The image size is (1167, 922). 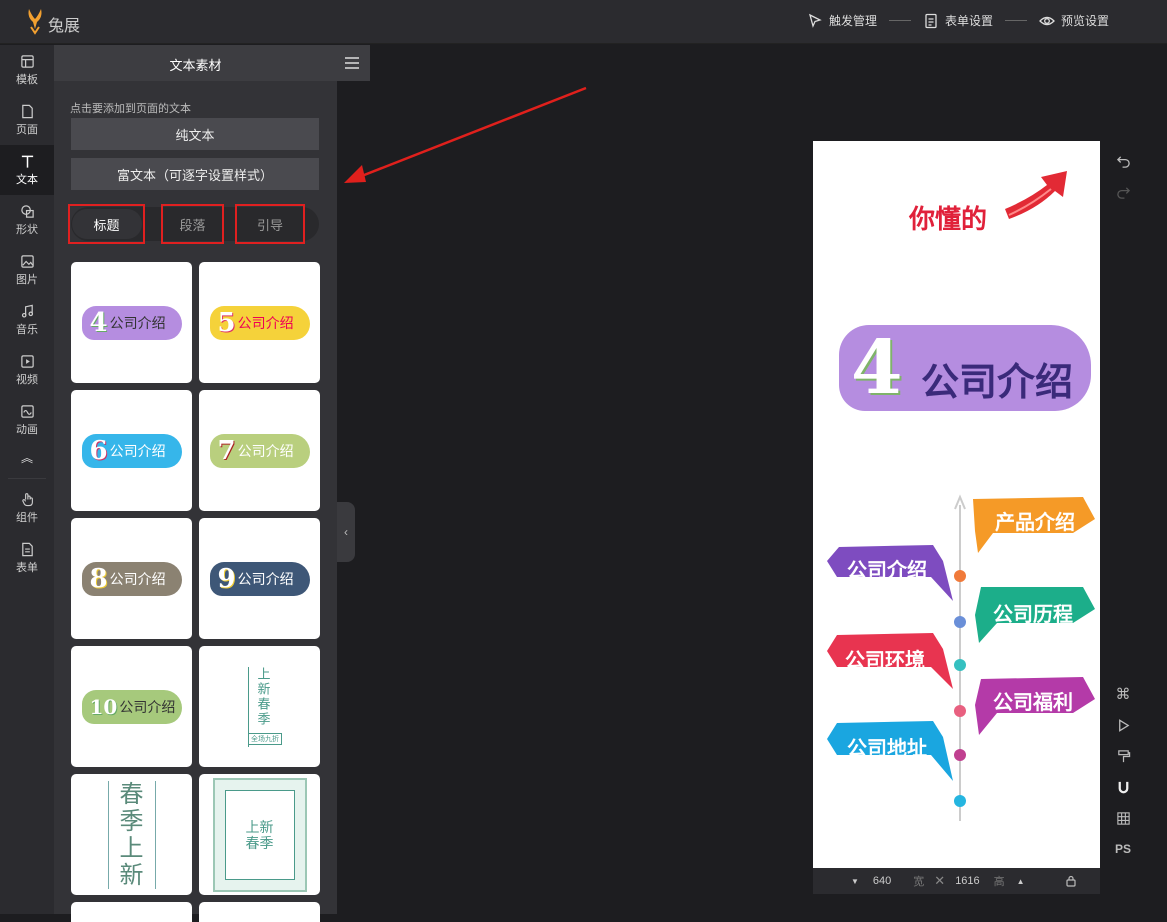 I want to click on title-preview: 7 公司介绍, so click(x=259, y=450).